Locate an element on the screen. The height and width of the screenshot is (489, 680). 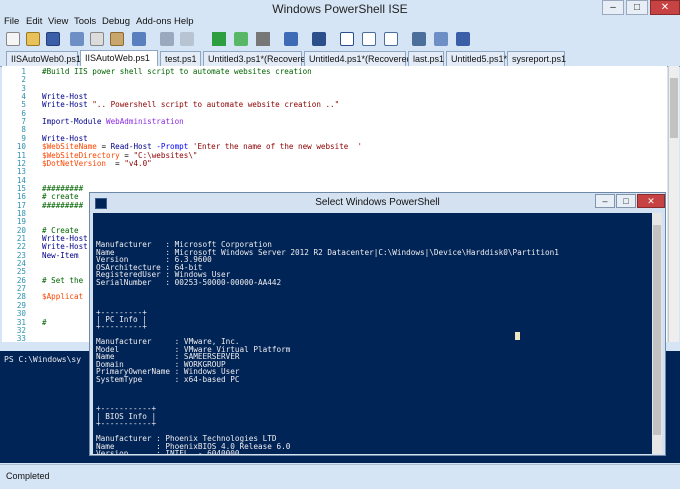
cut-icon is located at coordinates (77, 39).